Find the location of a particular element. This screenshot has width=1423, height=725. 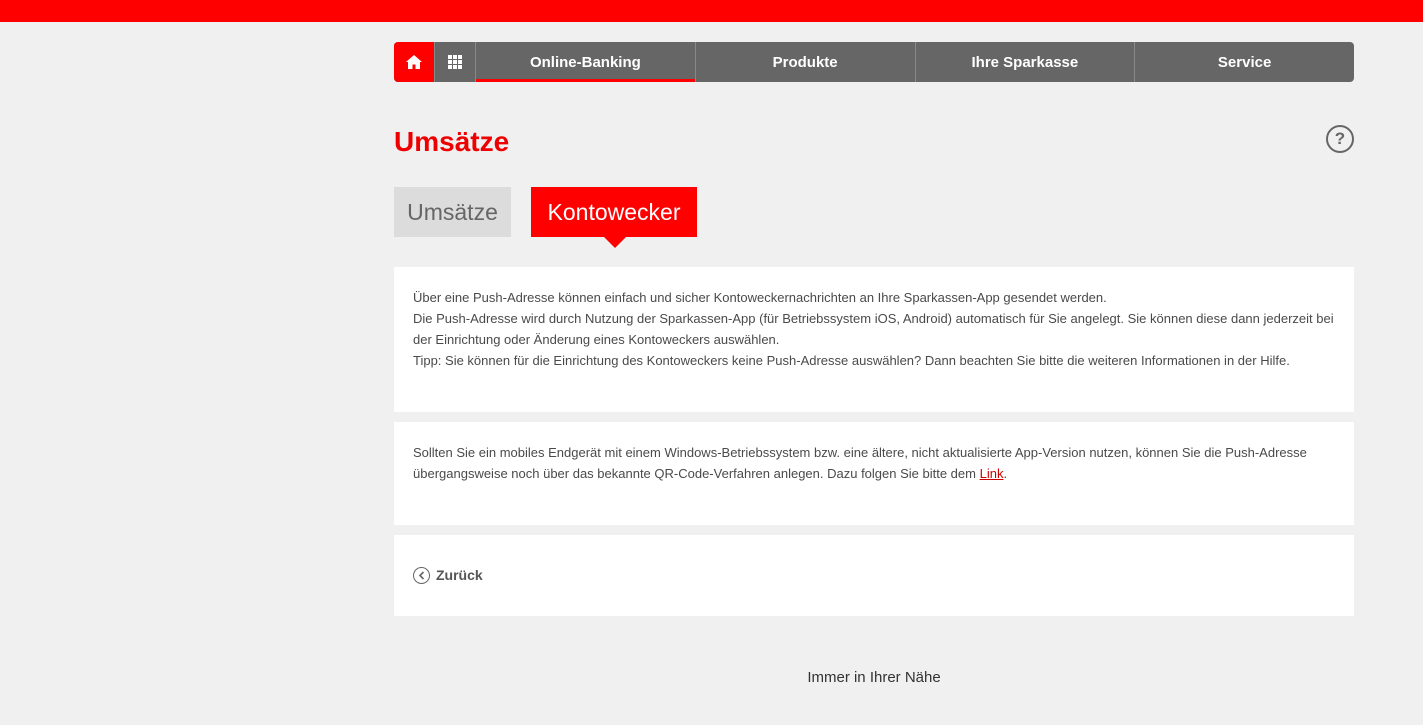

back-button: Zurück is located at coordinates (448, 575).